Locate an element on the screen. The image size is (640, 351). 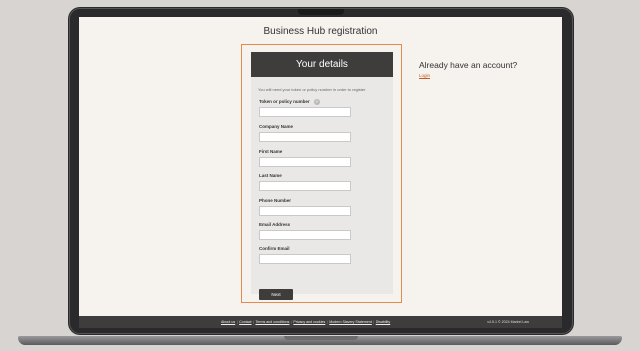
footer-link-about: About us is located at coordinates (228, 322).